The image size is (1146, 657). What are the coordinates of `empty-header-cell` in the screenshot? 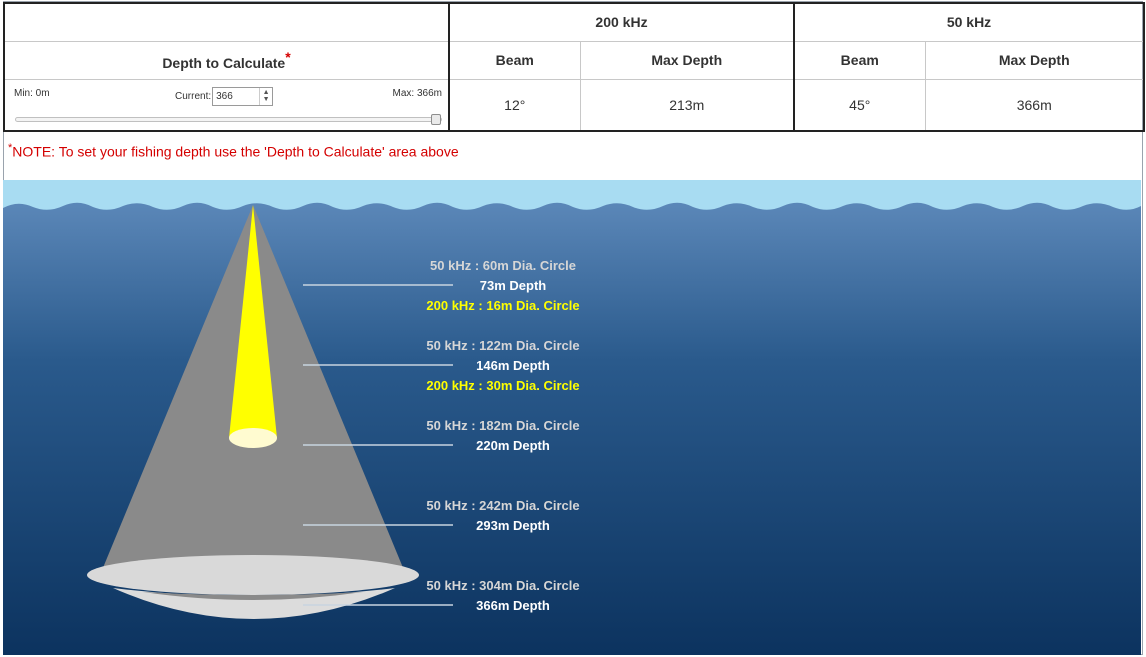 It's located at (226, 22).